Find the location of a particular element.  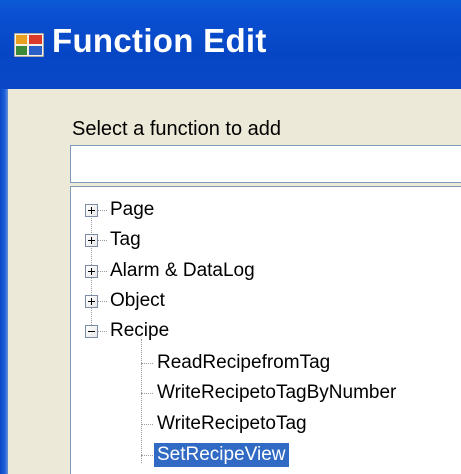

window-app-icon is located at coordinates (29, 45).